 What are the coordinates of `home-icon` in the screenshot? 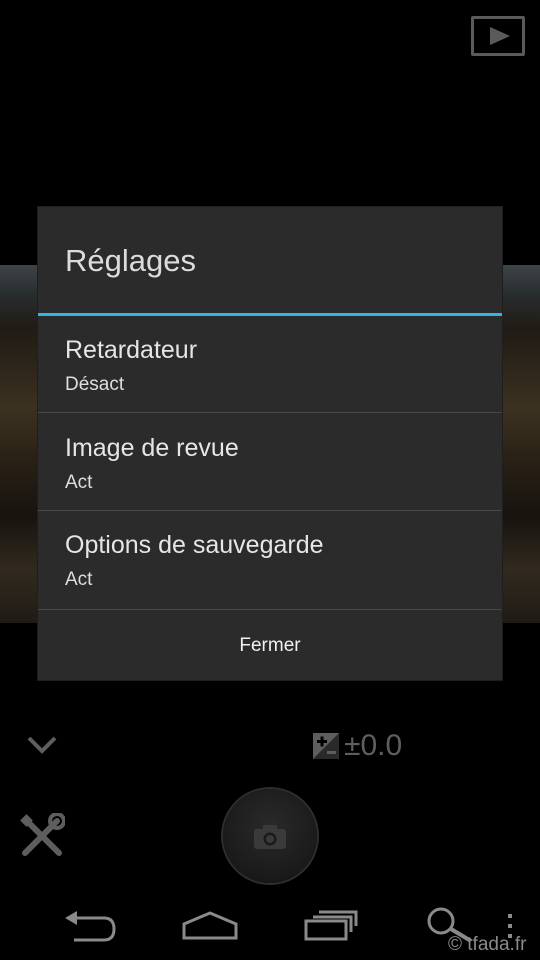 It's located at (210, 928).